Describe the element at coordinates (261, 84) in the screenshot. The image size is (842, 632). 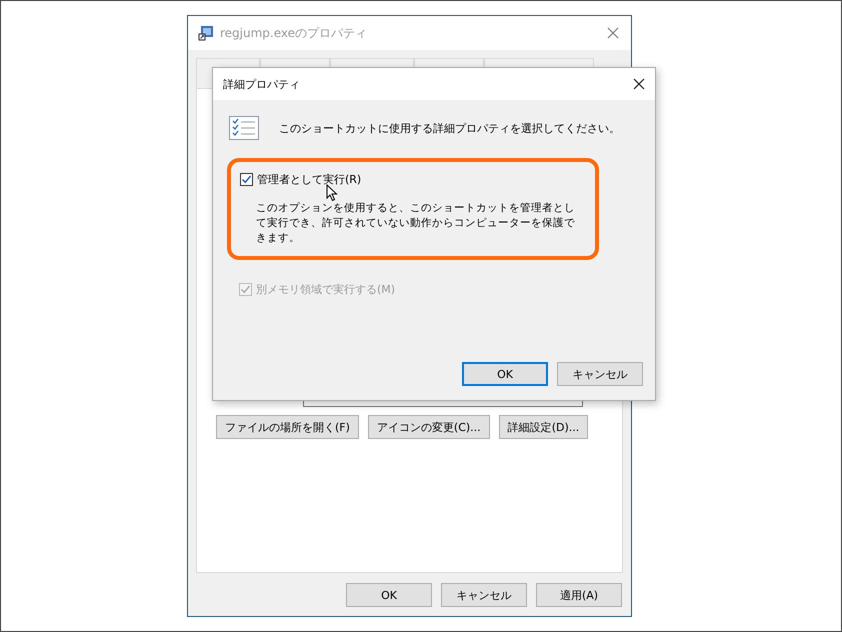
I see `dialog-title: 詳細プロパティ` at that location.